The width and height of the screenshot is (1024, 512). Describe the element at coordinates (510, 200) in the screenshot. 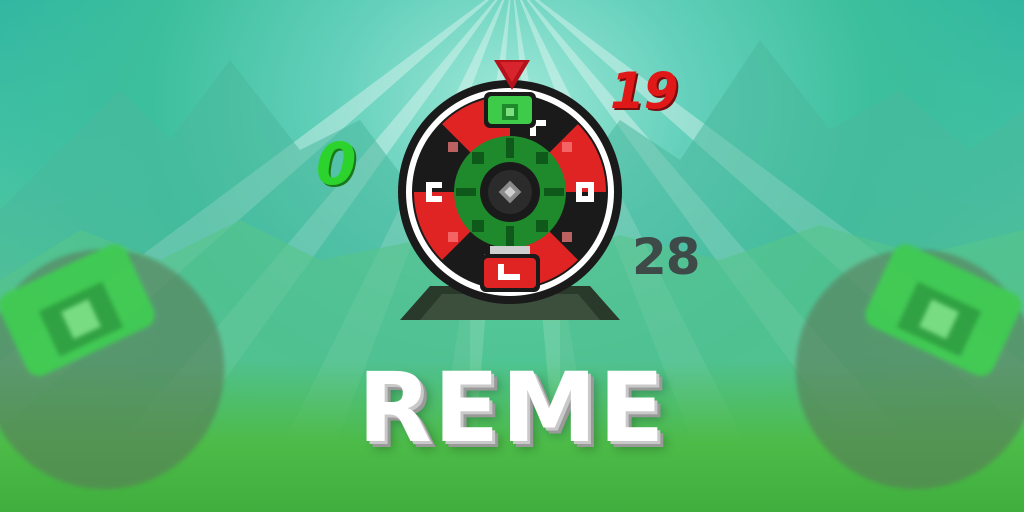

I see `roulette-wheel-icon` at that location.